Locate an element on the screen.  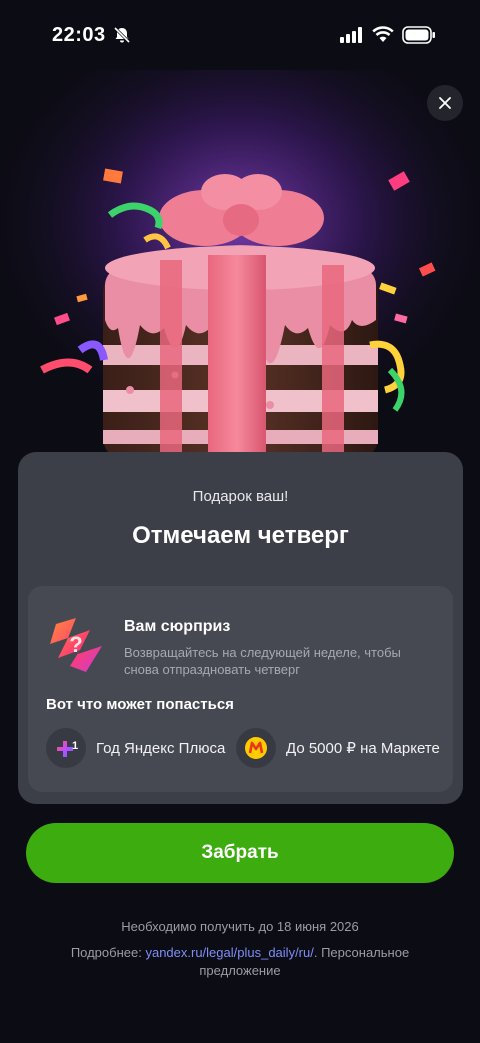
svg-text: 1 is located at coordinates (75, 746).